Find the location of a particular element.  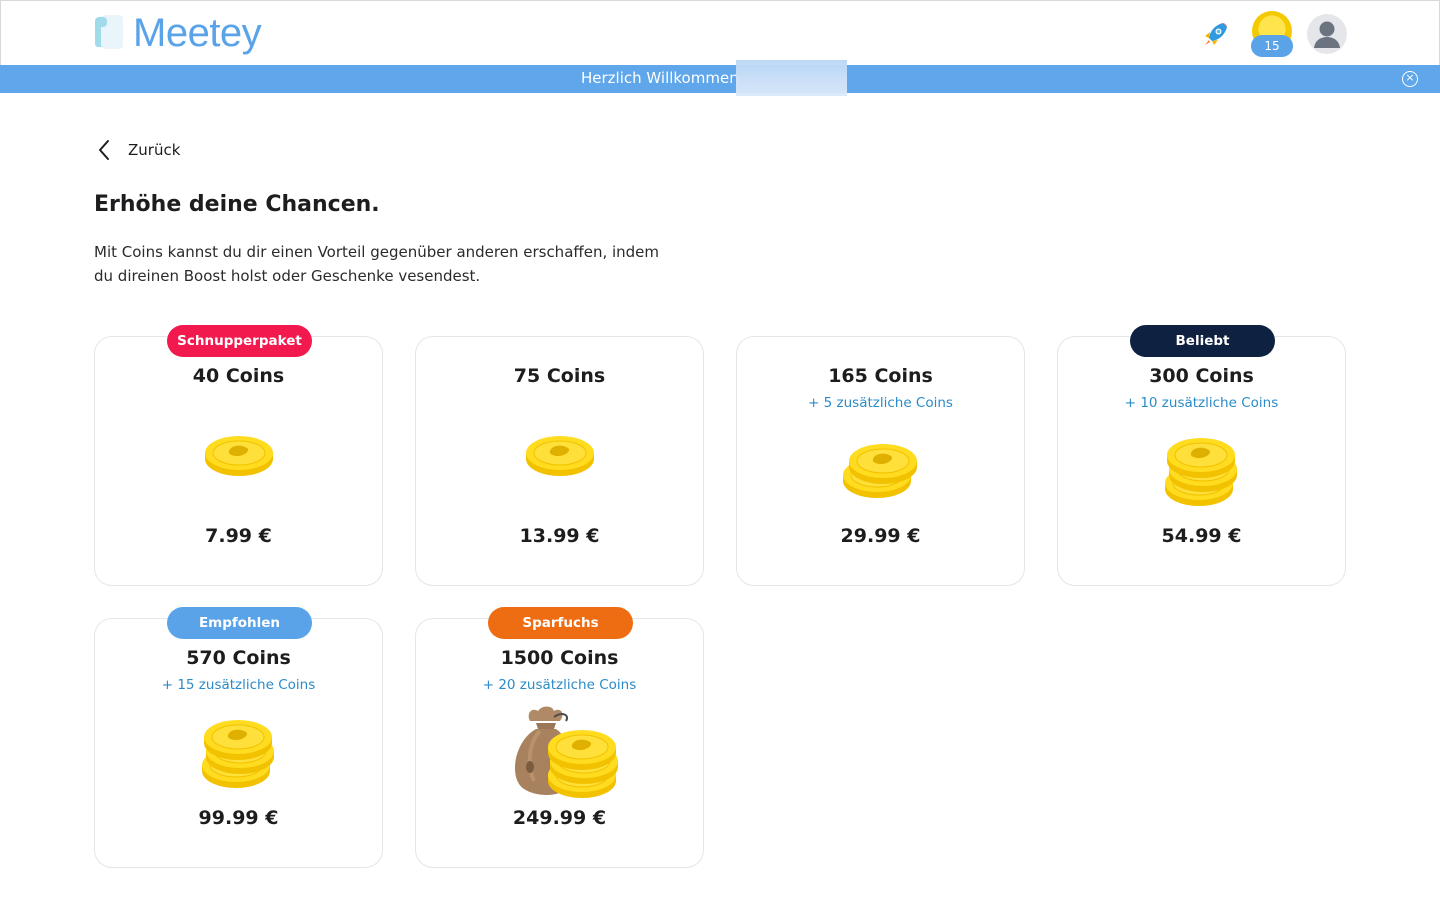

coin-balance: 15 is located at coordinates (1272, 34).